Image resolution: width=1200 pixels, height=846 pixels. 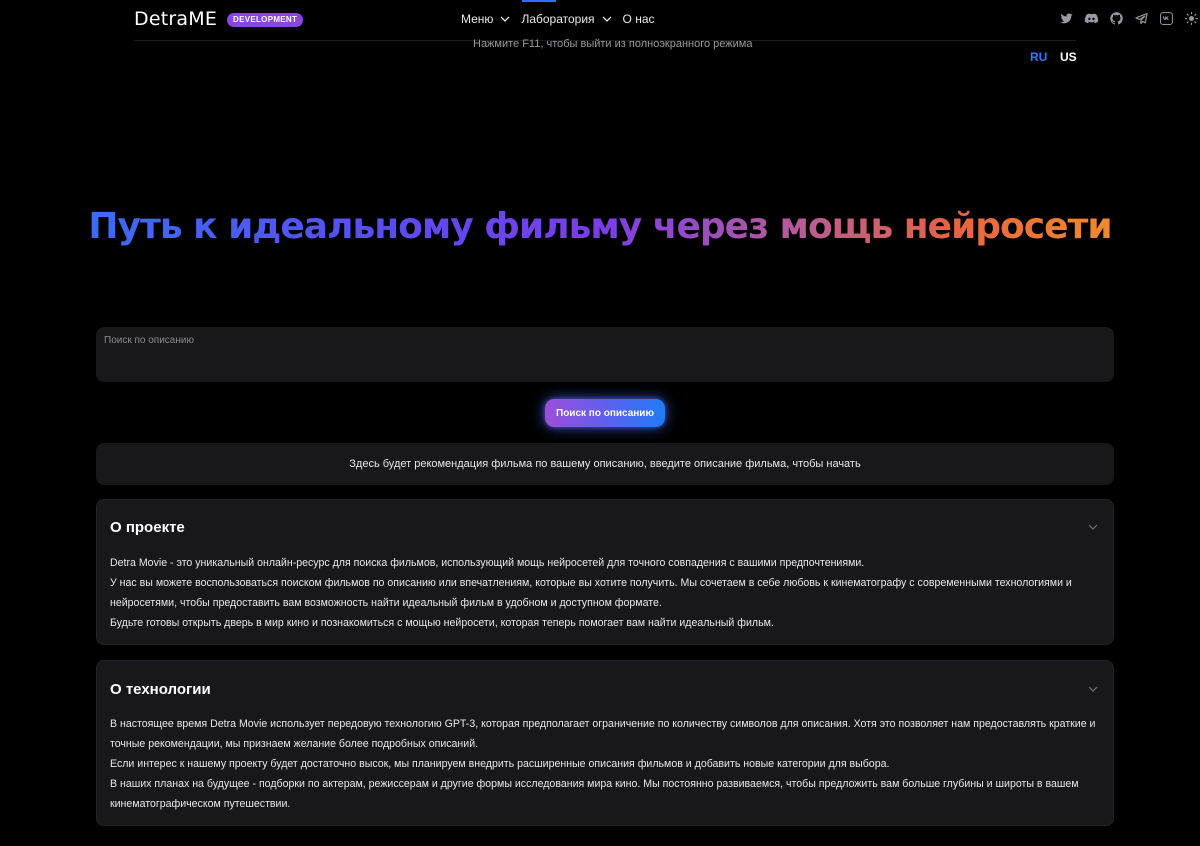 I want to click on nav-item-label: О нас, so click(x=638, y=19).